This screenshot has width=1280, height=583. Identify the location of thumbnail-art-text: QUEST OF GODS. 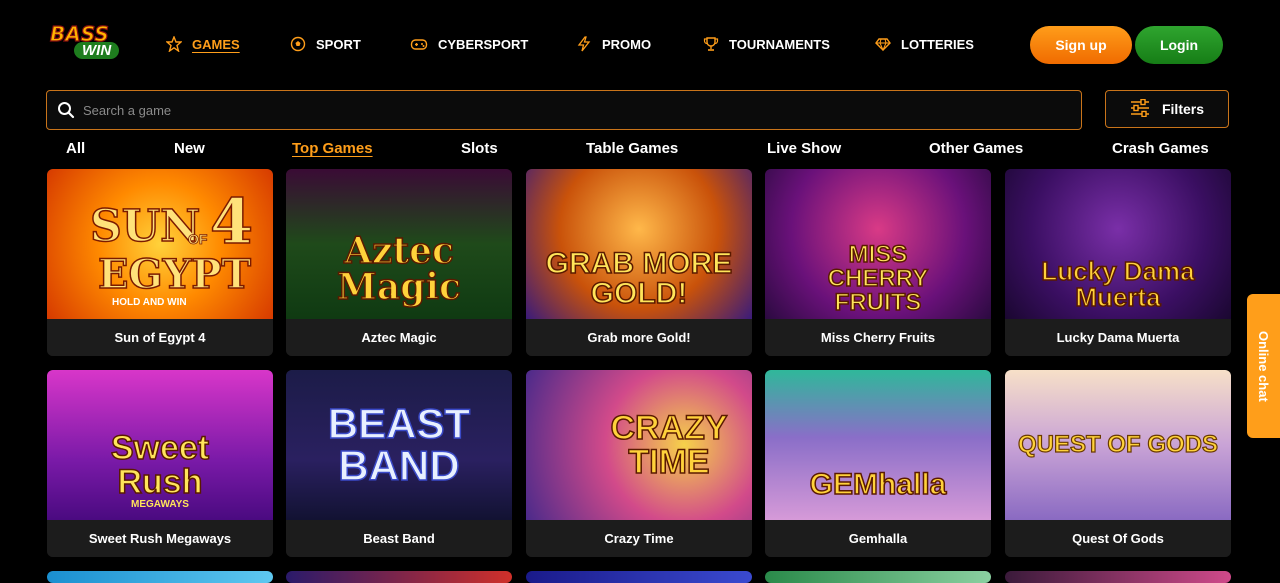
(1117, 444).